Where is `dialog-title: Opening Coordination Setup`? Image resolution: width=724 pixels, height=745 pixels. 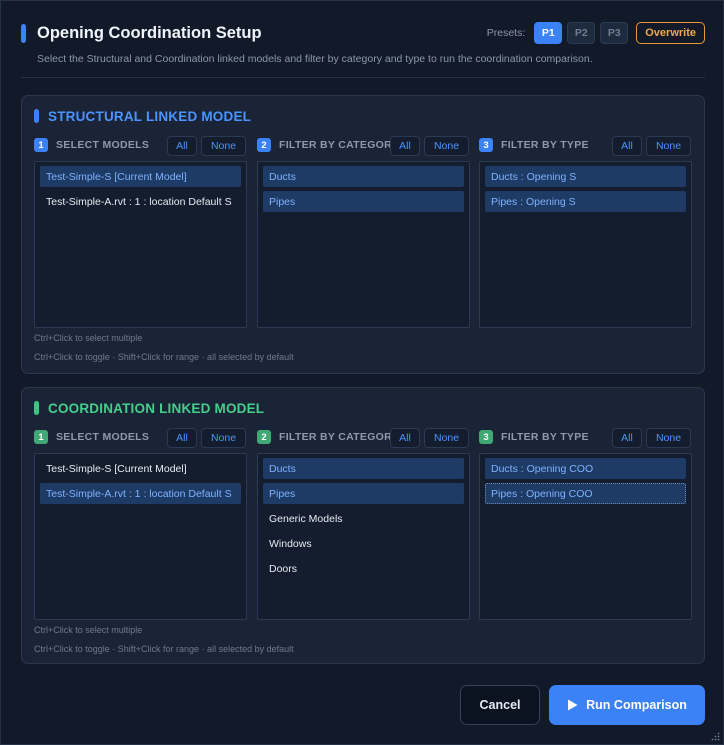
dialog-title: Opening Coordination Setup is located at coordinates (149, 33).